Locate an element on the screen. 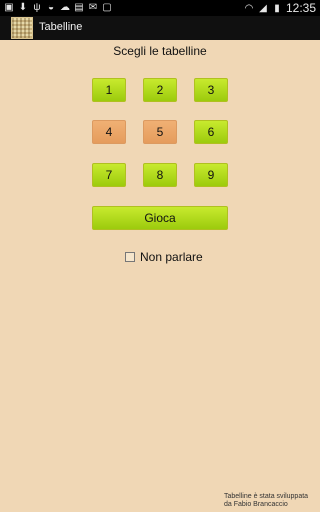  number-button-9: 9 is located at coordinates (211, 175).